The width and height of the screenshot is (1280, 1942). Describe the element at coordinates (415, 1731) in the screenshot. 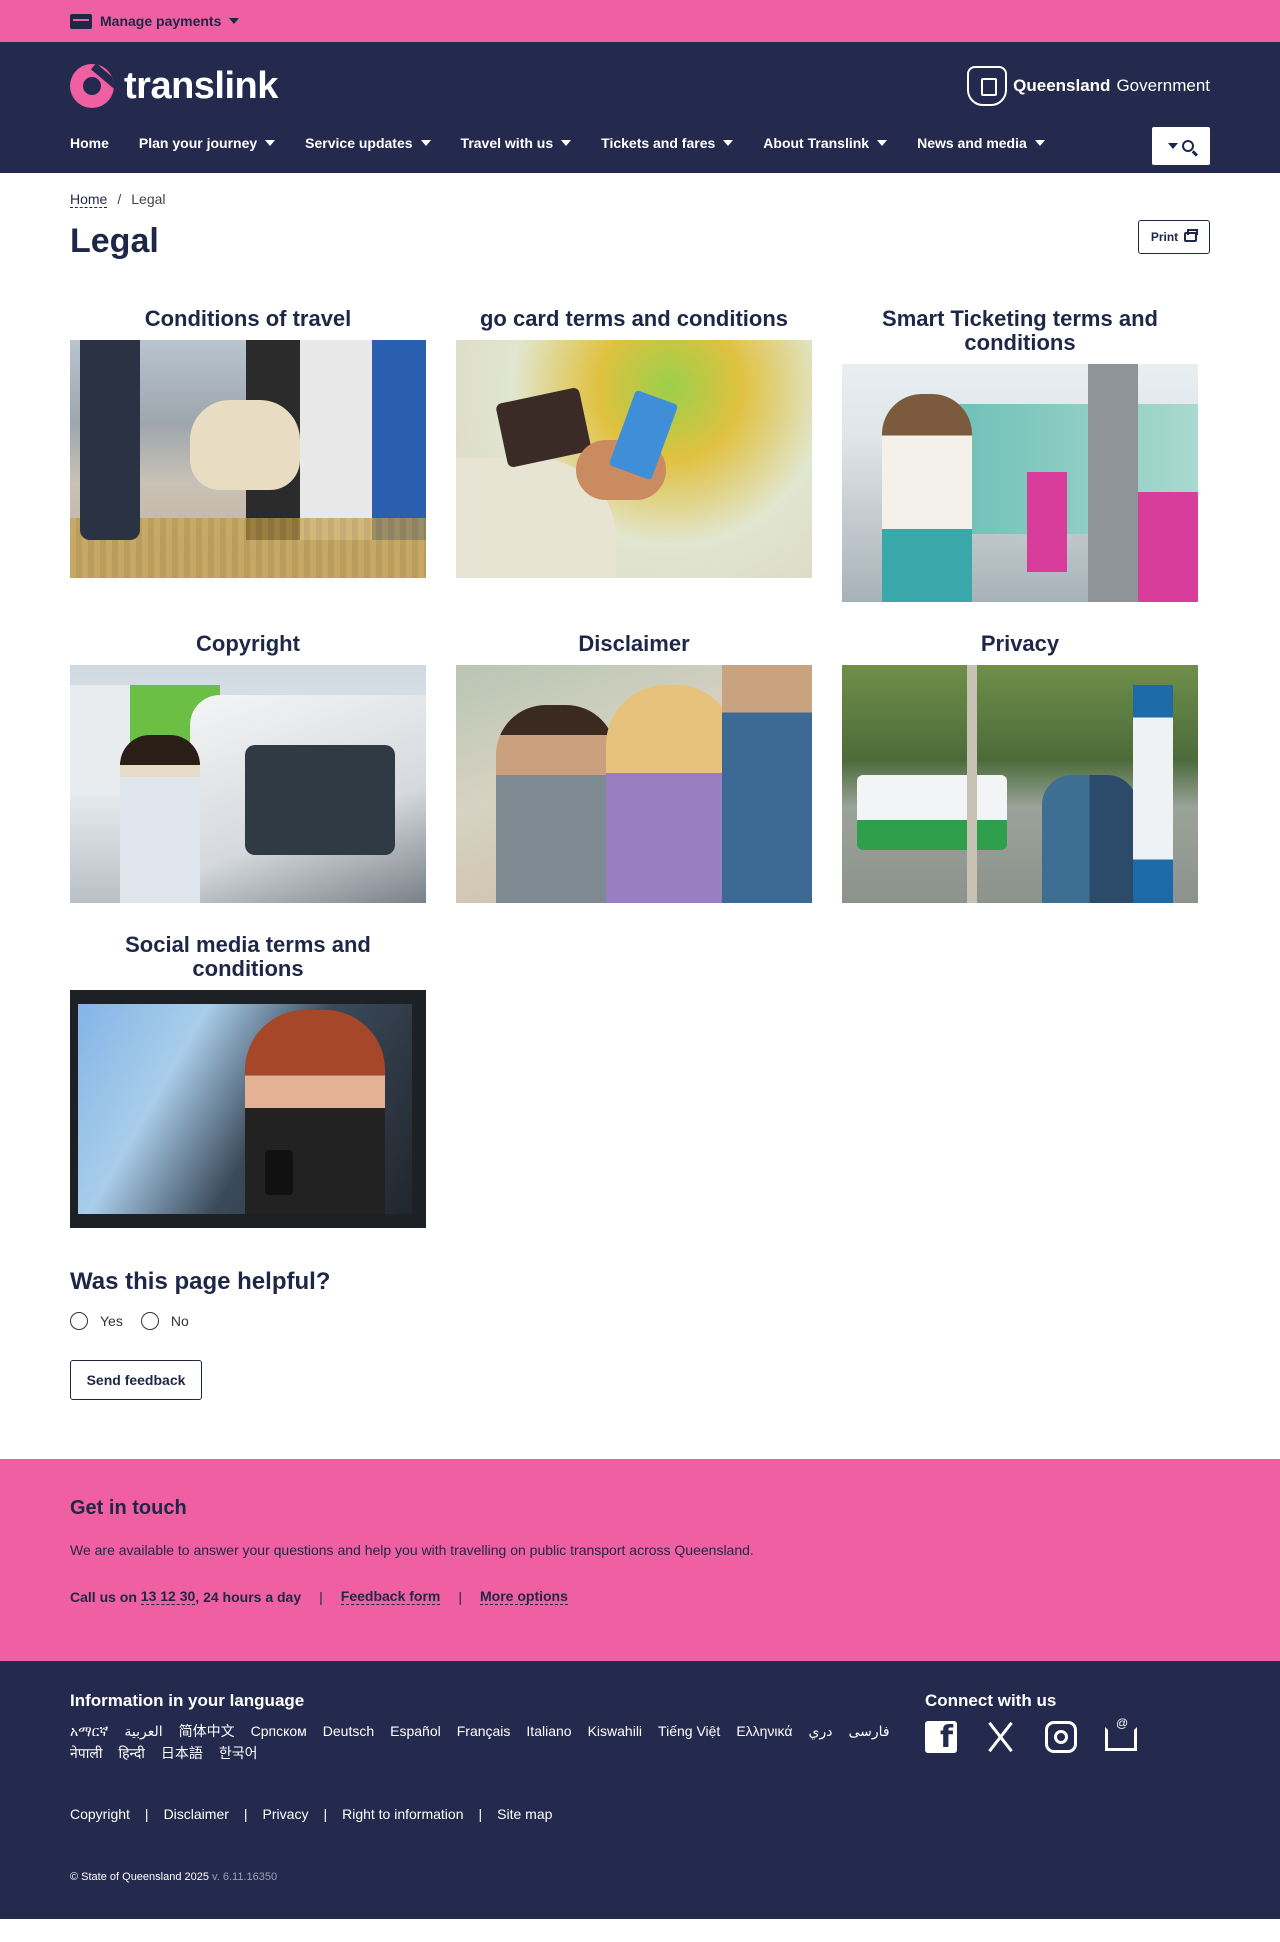

I see `lang-link: Español` at that location.